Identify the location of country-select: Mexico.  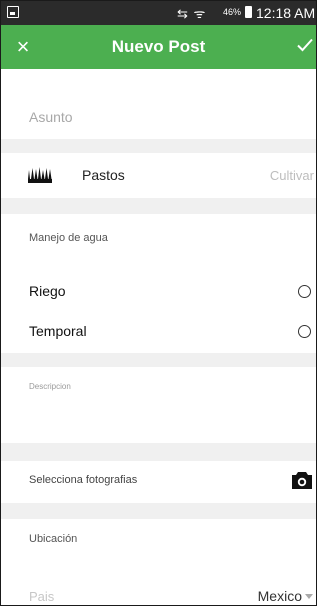
(276, 595).